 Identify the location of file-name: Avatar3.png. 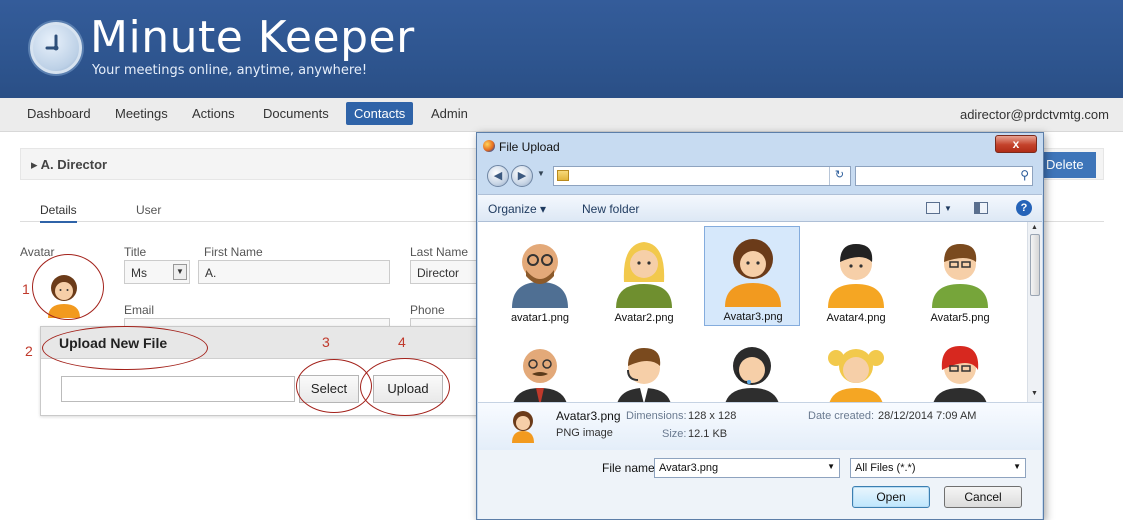
(753, 317).